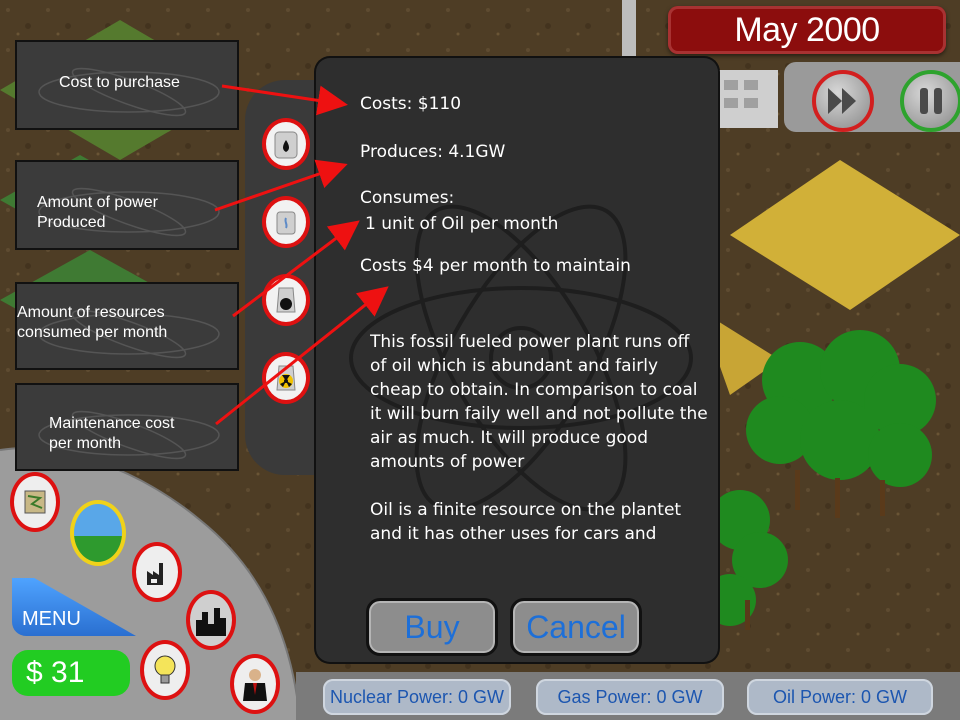  I want to click on city-icon, so click(211, 622).